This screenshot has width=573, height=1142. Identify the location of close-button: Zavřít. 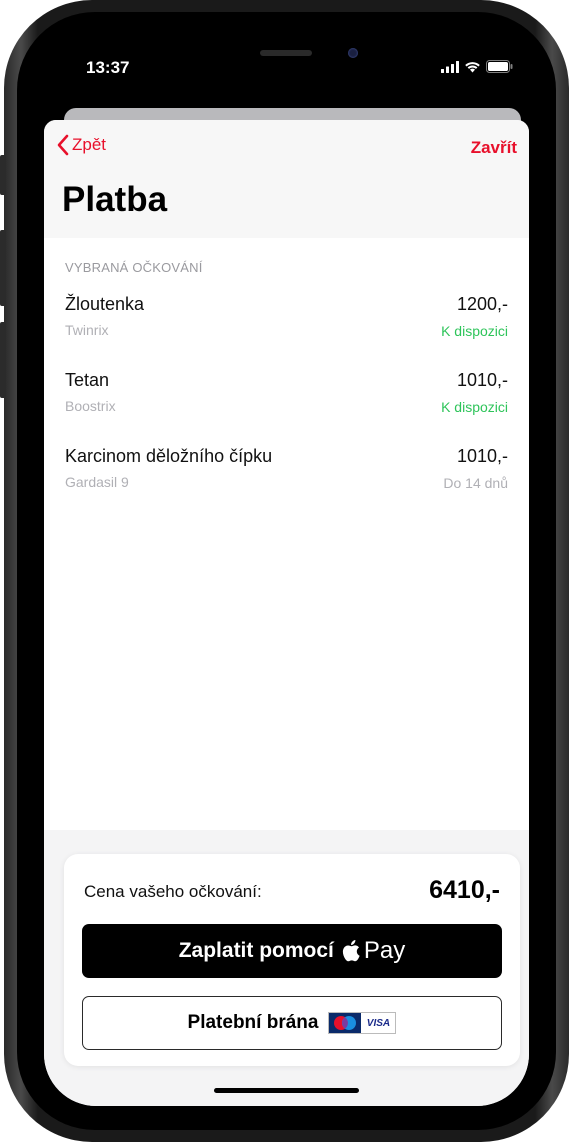
(494, 148).